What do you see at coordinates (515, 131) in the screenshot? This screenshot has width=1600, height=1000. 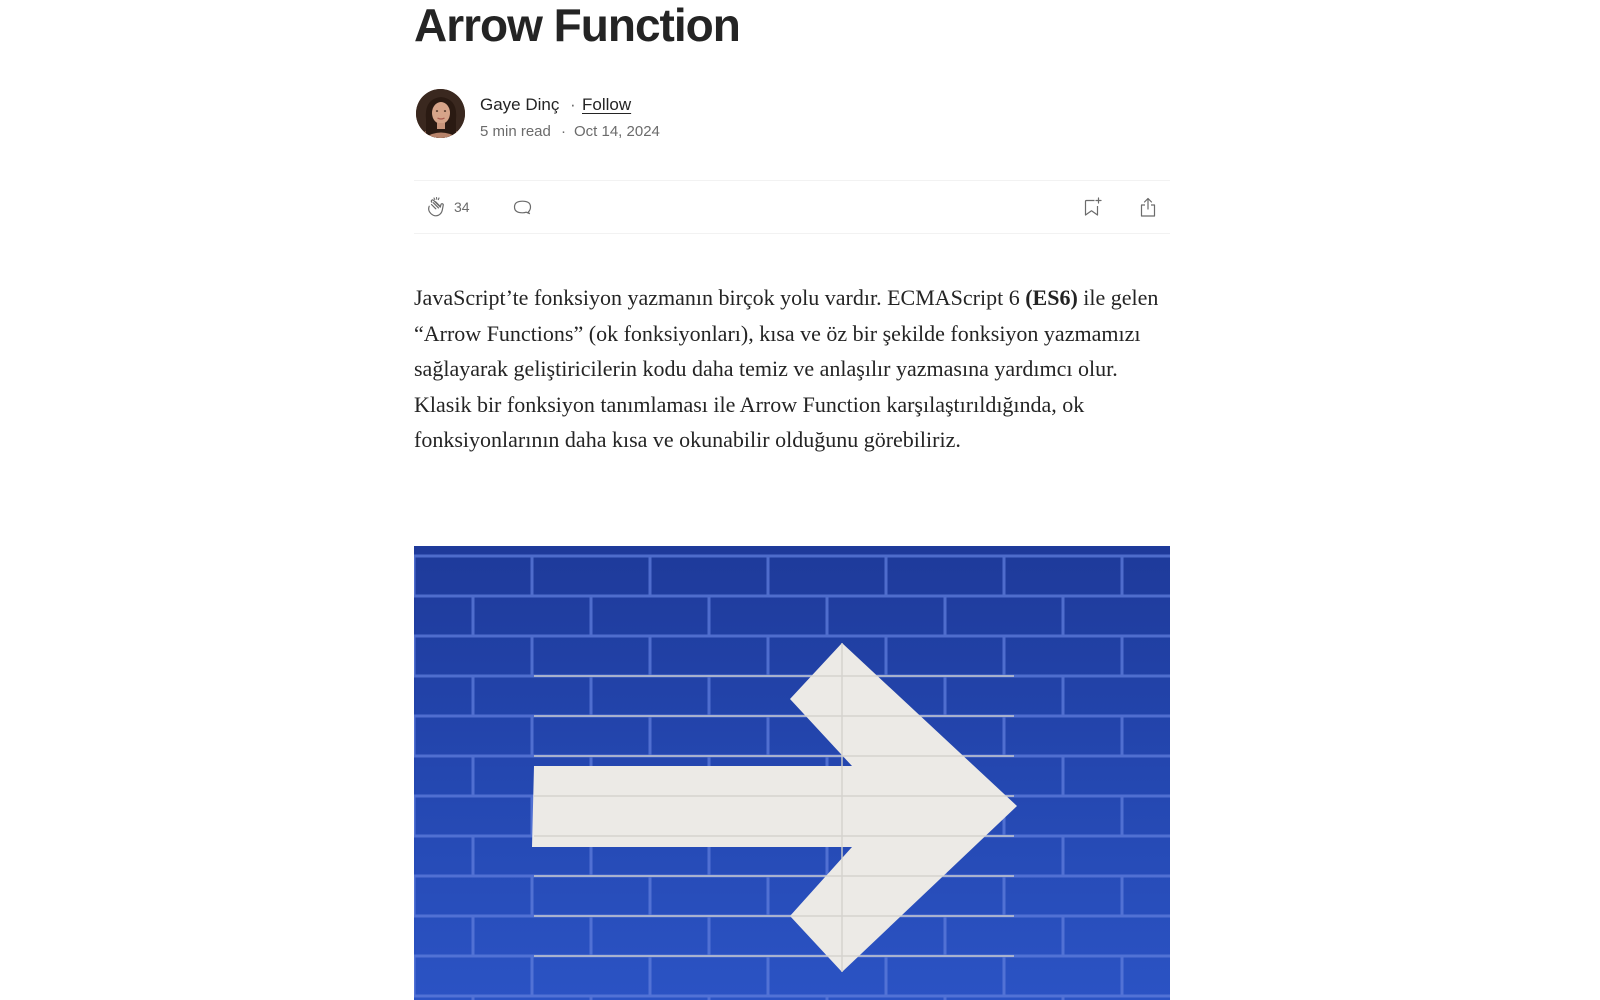 I see `read-time: 5 min read` at bounding box center [515, 131].